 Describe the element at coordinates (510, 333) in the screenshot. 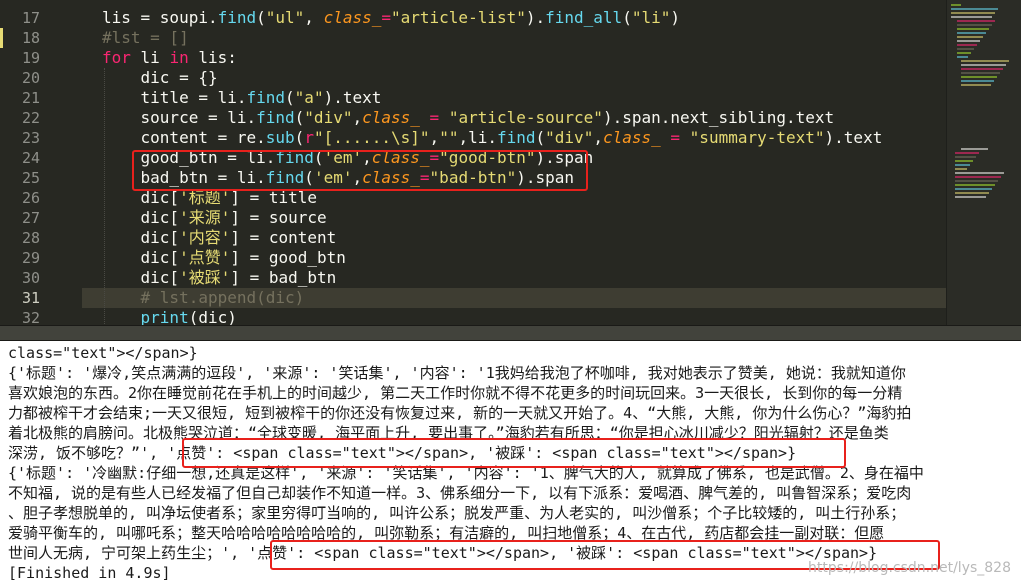

I see `panel-splitter` at that location.